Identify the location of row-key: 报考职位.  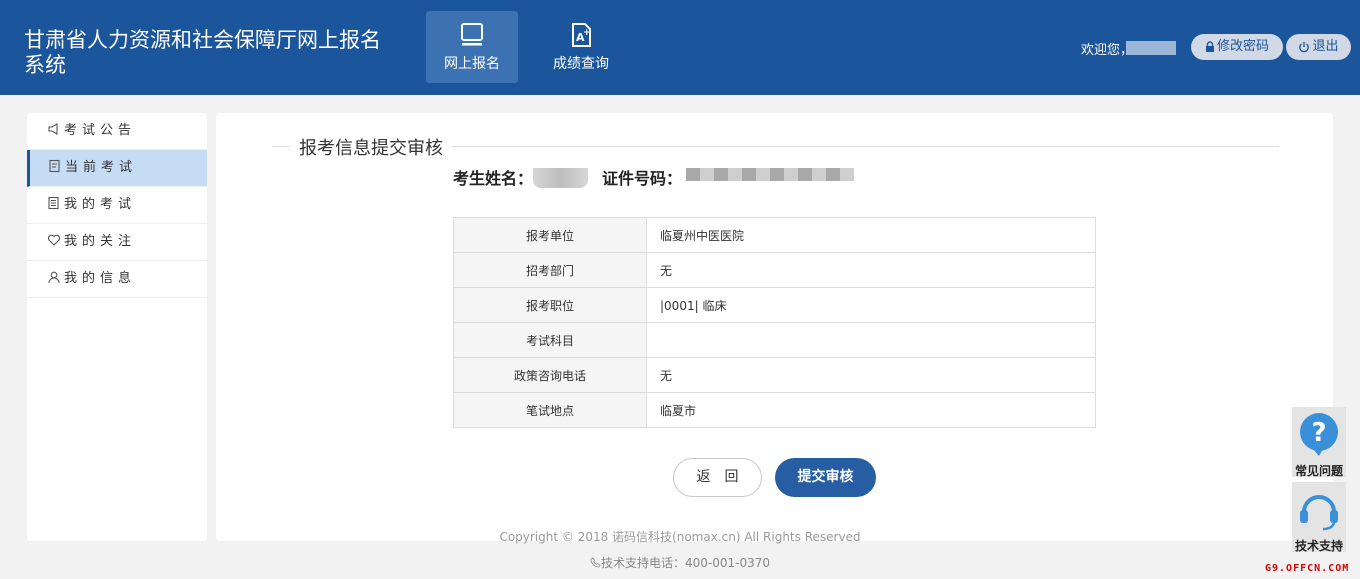
(550, 305).